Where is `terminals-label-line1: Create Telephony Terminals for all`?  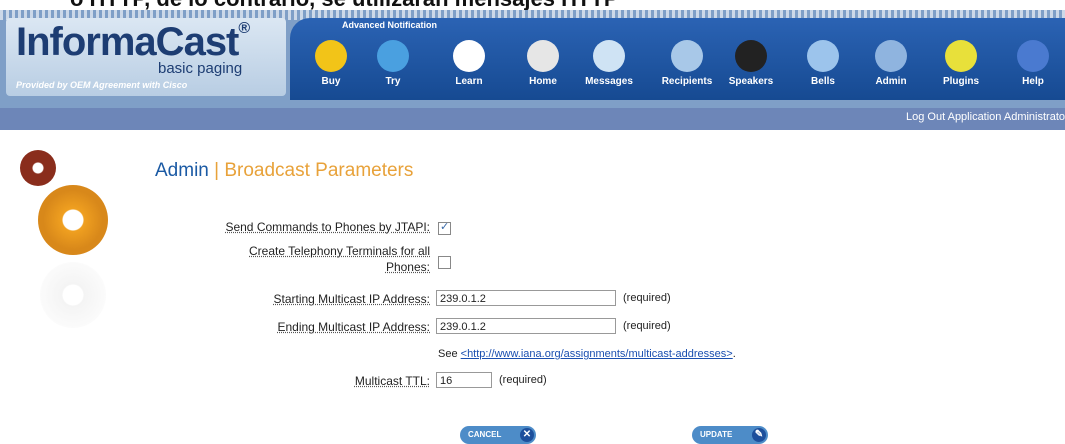
terminals-label-line1: Create Telephony Terminals for all is located at coordinates (339, 251).